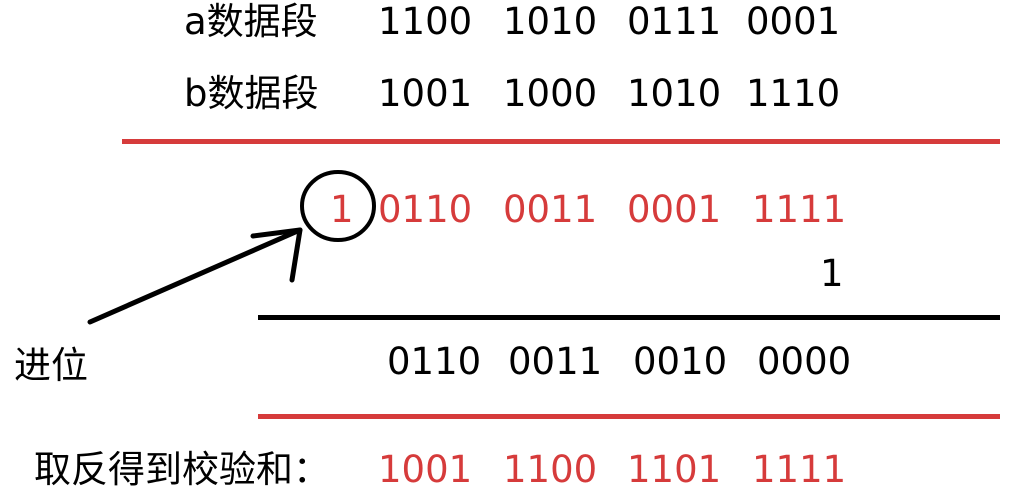 The image size is (1018, 492). I want to click on carry-arrow-shaft, so click(195, 276).